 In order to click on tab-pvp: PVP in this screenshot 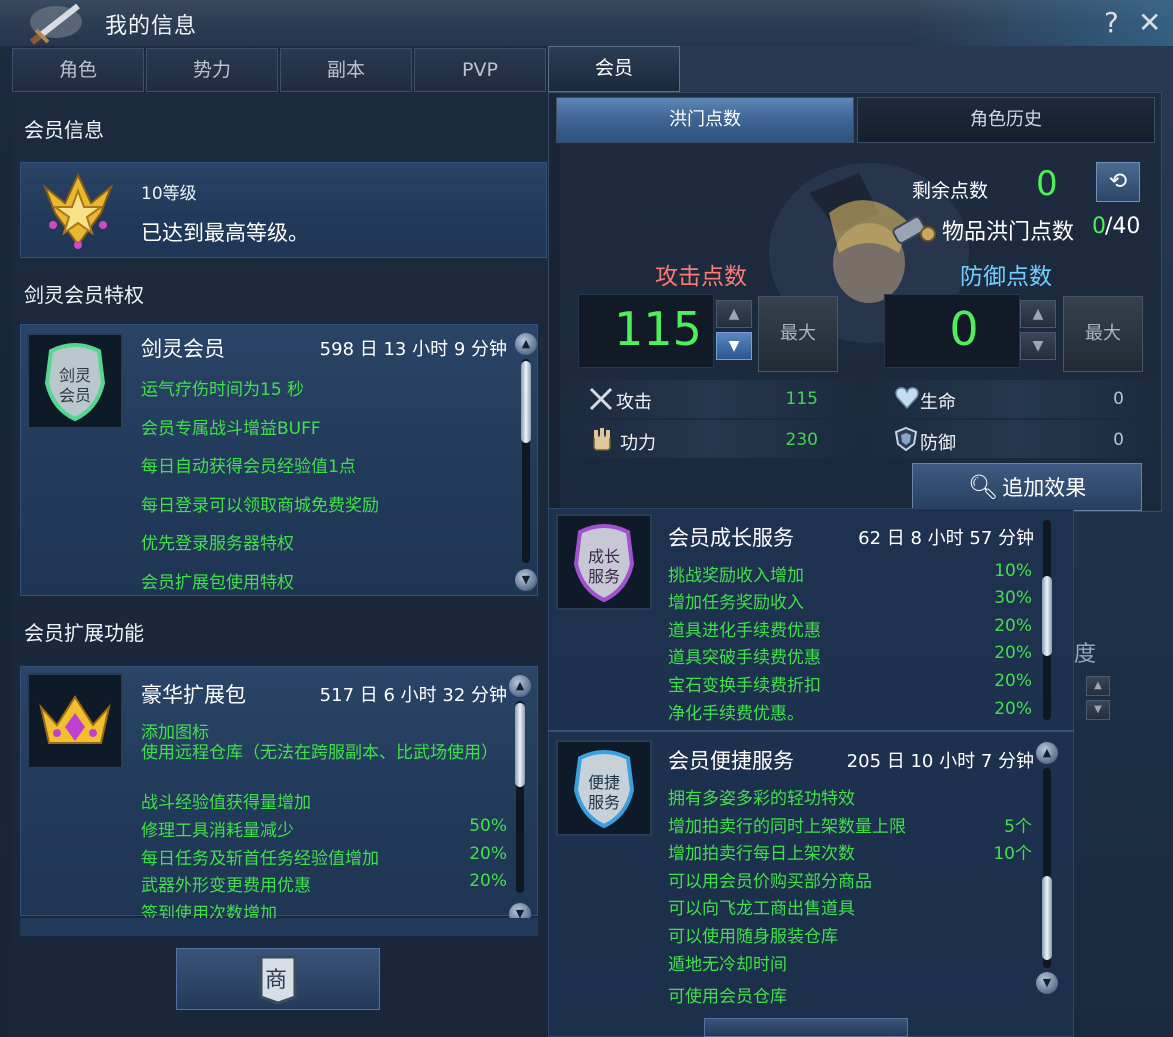, I will do `click(480, 70)`.